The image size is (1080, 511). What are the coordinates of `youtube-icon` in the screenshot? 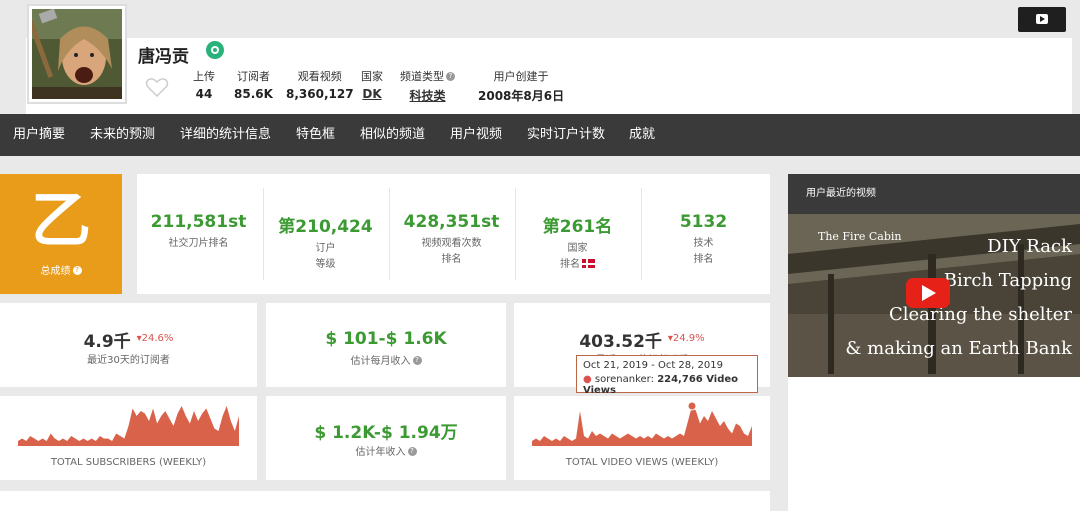 It's located at (1042, 19).